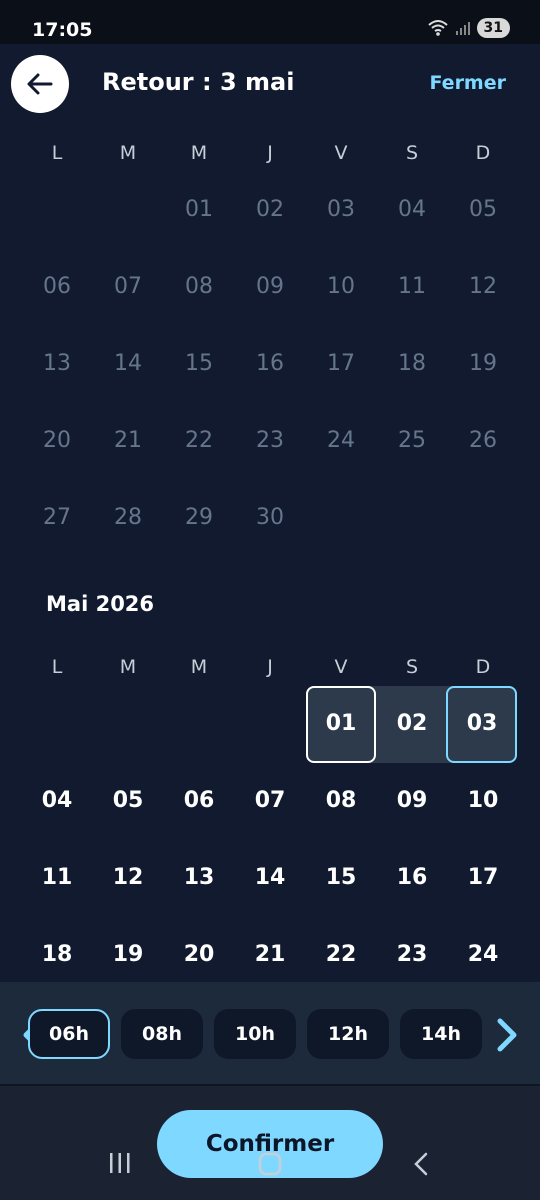  What do you see at coordinates (412, 440) in the screenshot?
I see `calendar-day: 25` at bounding box center [412, 440].